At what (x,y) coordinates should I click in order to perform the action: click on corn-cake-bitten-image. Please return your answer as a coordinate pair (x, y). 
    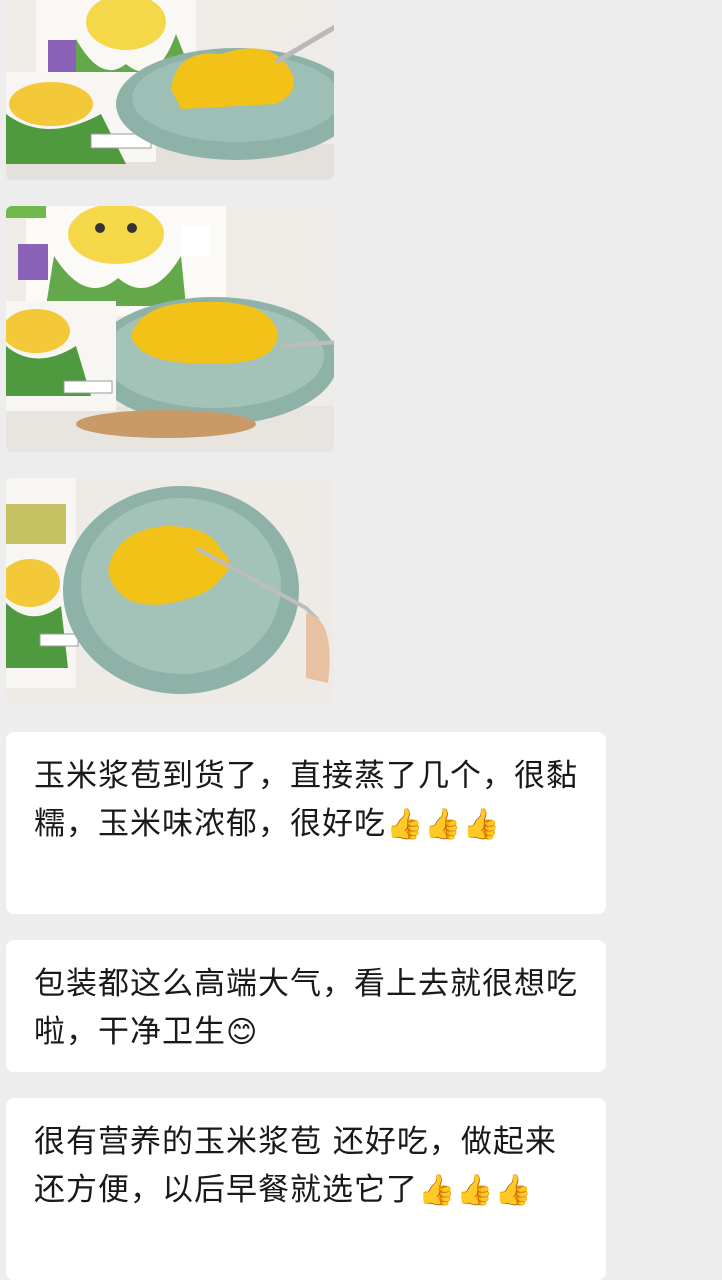
    Looking at the image, I should click on (170, 592).